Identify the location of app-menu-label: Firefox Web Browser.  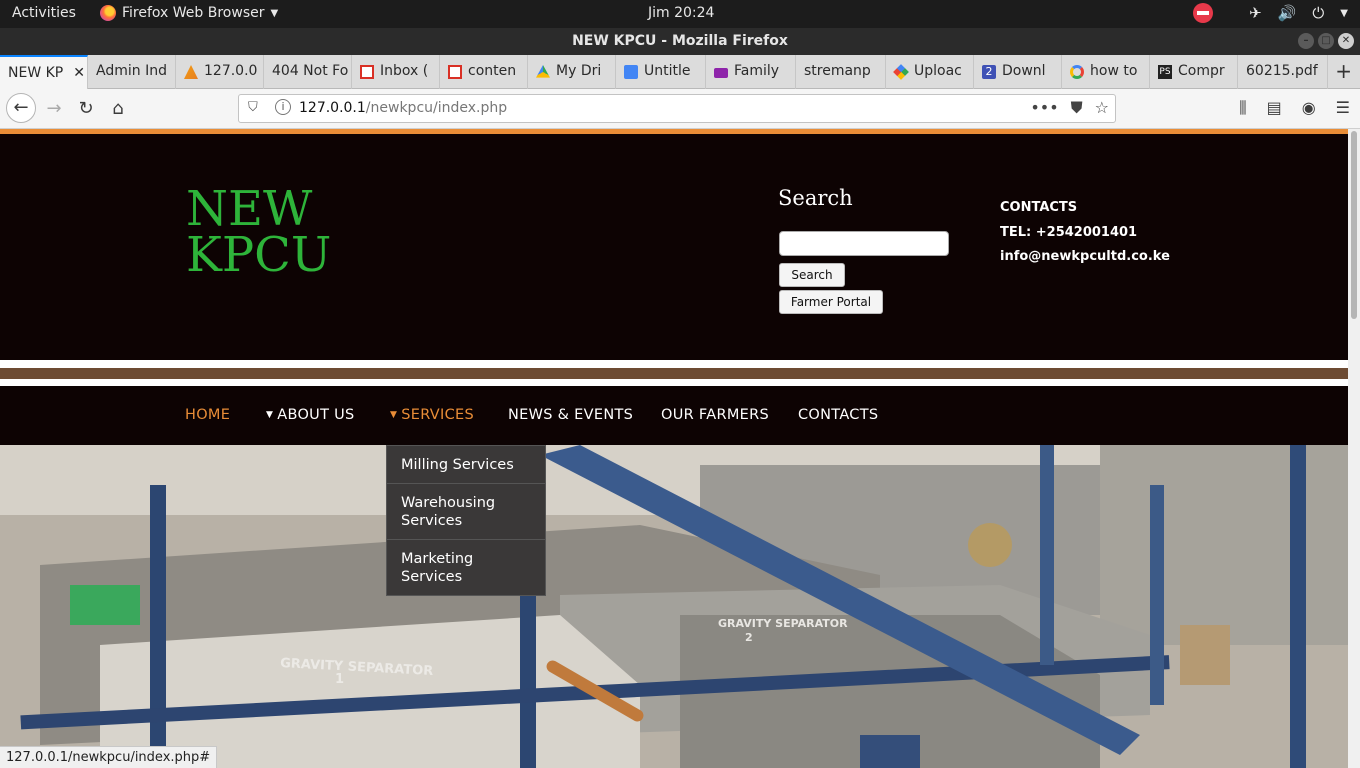
(193, 13).